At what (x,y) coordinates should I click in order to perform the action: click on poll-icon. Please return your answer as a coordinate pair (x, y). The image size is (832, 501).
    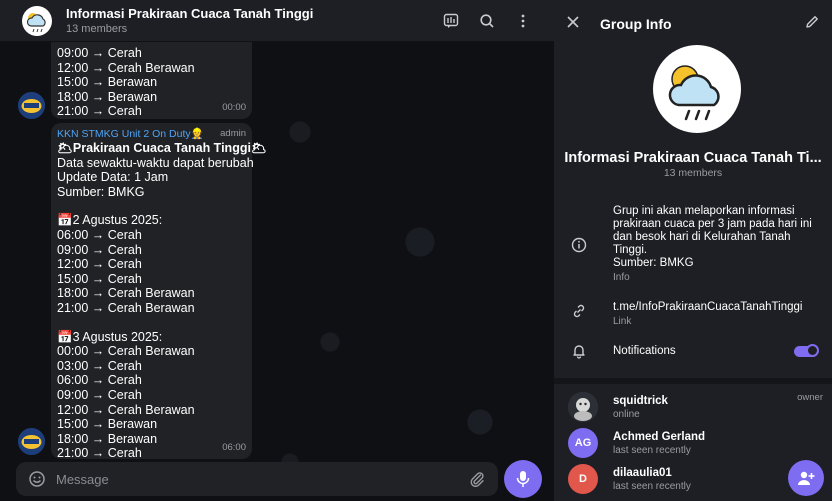
    Looking at the image, I should click on (451, 21).